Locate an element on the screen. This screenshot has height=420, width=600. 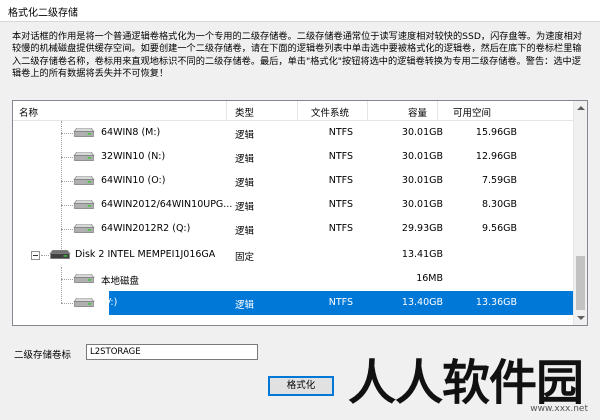
title-bar: 格式化二级存储 is located at coordinates (300, 11).